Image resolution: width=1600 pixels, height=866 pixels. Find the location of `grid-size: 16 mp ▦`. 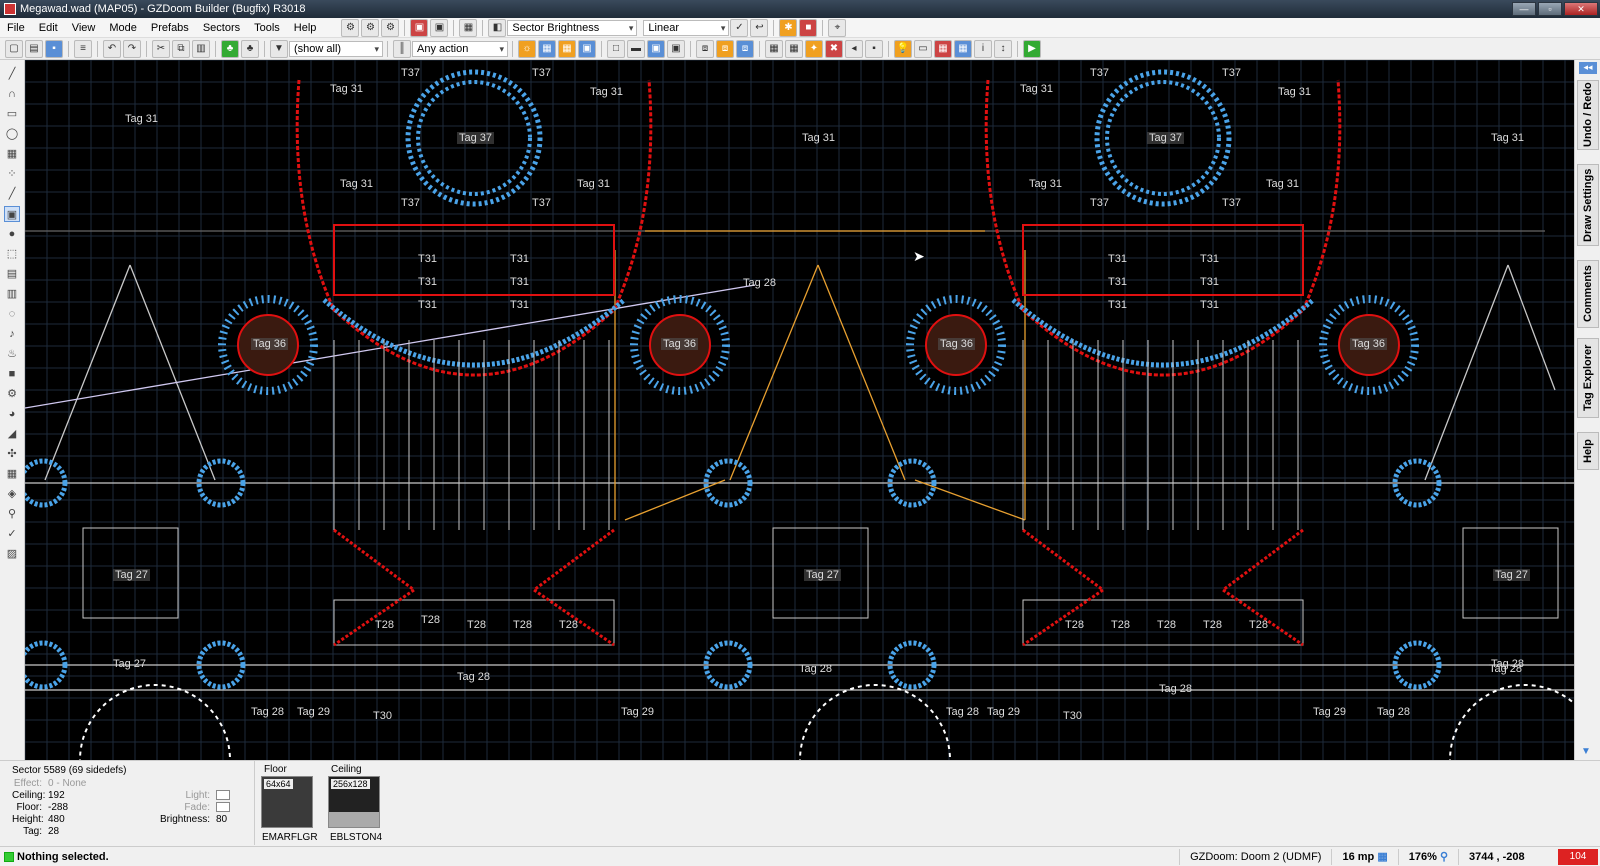

grid-size: 16 mp ▦ is located at coordinates (1364, 856).